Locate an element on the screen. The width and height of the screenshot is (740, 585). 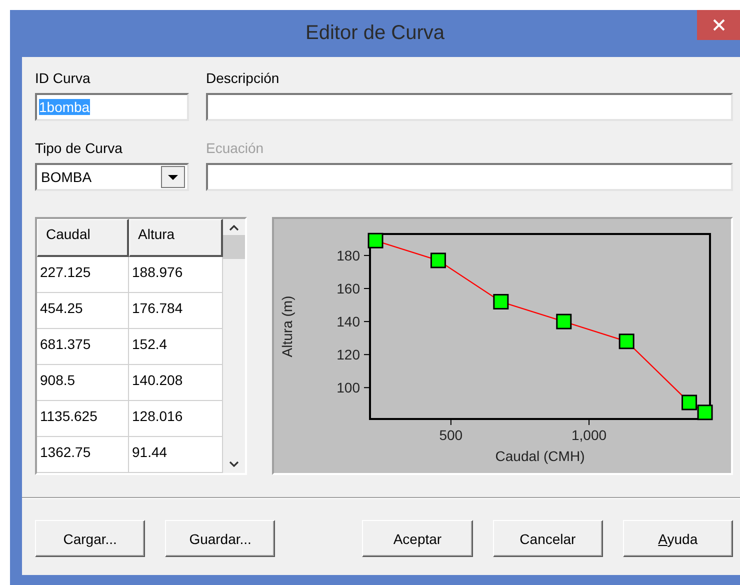
y-tick-label: 100 is located at coordinates (348, 388).